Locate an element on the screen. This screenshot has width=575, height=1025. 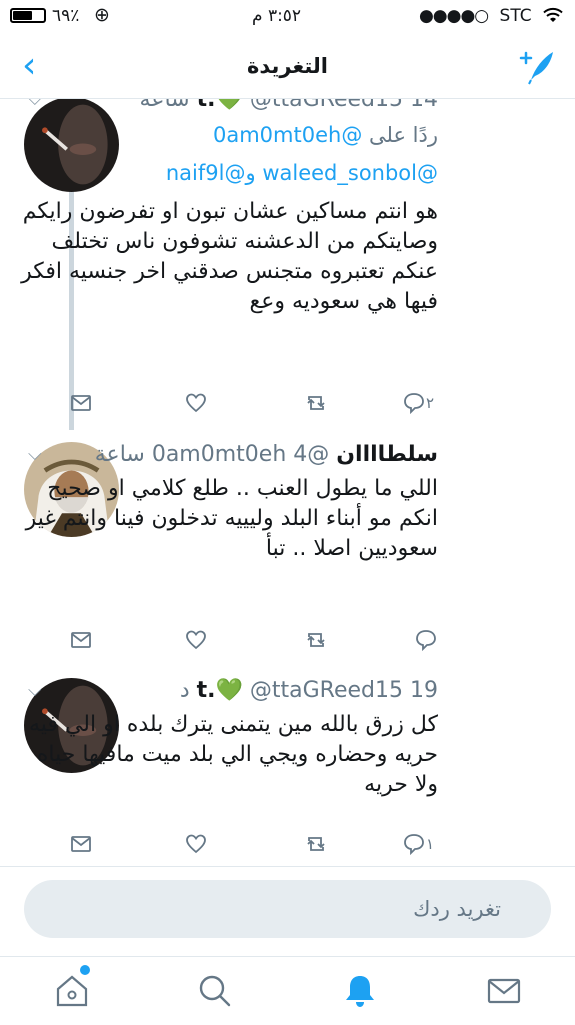
display-name: سلطاااان is located at coordinates (387, 454).